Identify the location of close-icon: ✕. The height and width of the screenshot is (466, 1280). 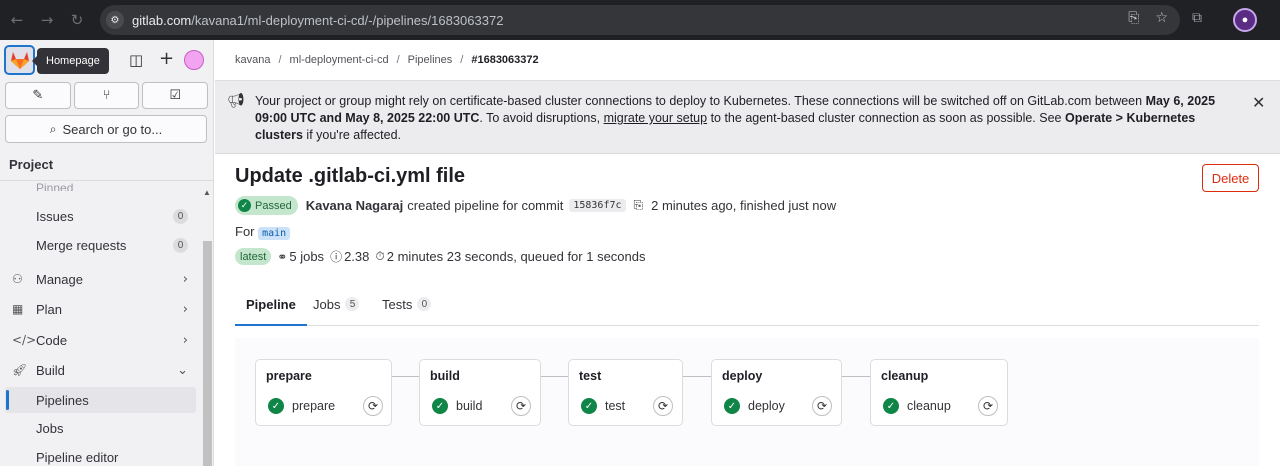
(1258, 102).